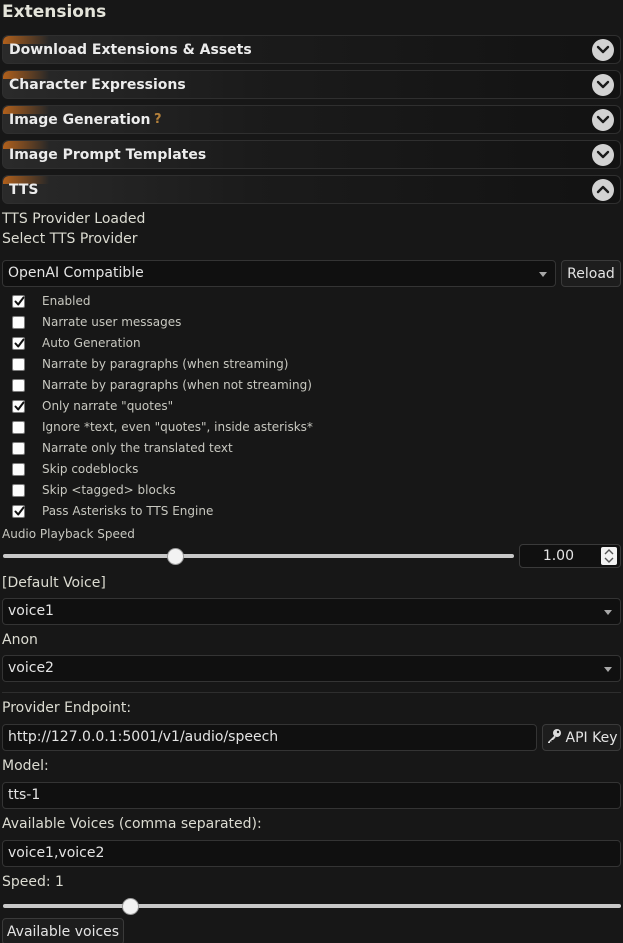  What do you see at coordinates (312, 906) in the screenshot?
I see `speed-track` at bounding box center [312, 906].